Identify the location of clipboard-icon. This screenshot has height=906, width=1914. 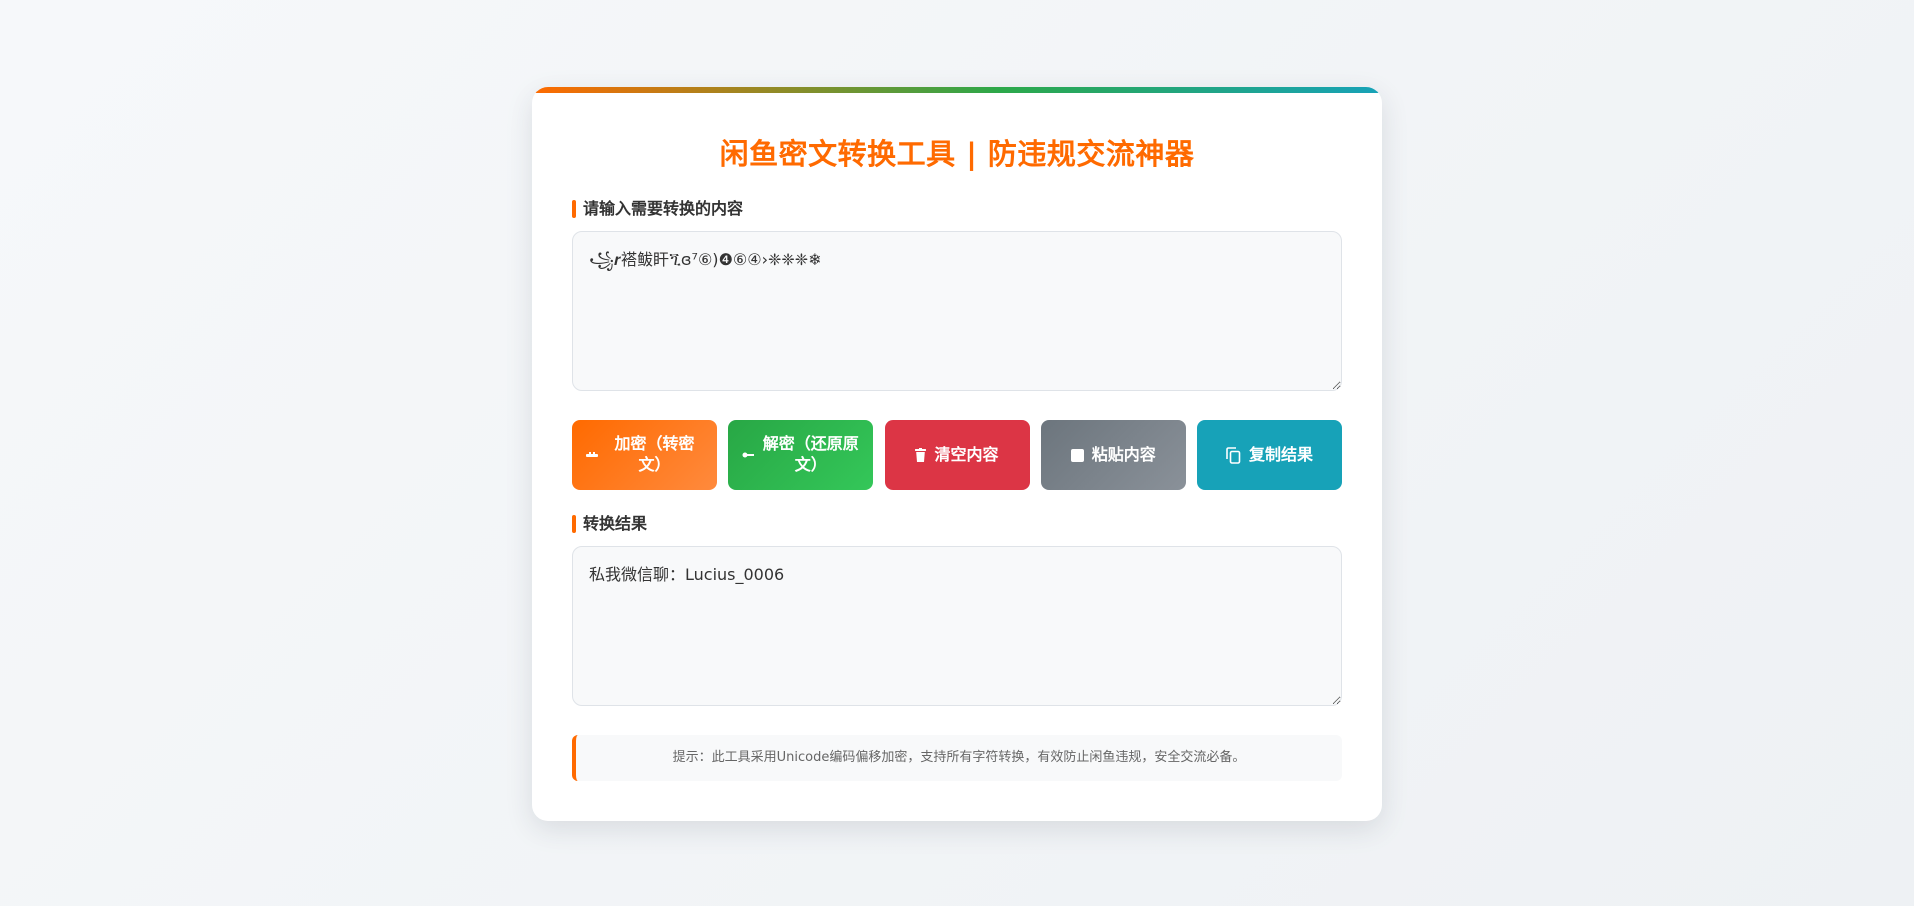
(1077, 455).